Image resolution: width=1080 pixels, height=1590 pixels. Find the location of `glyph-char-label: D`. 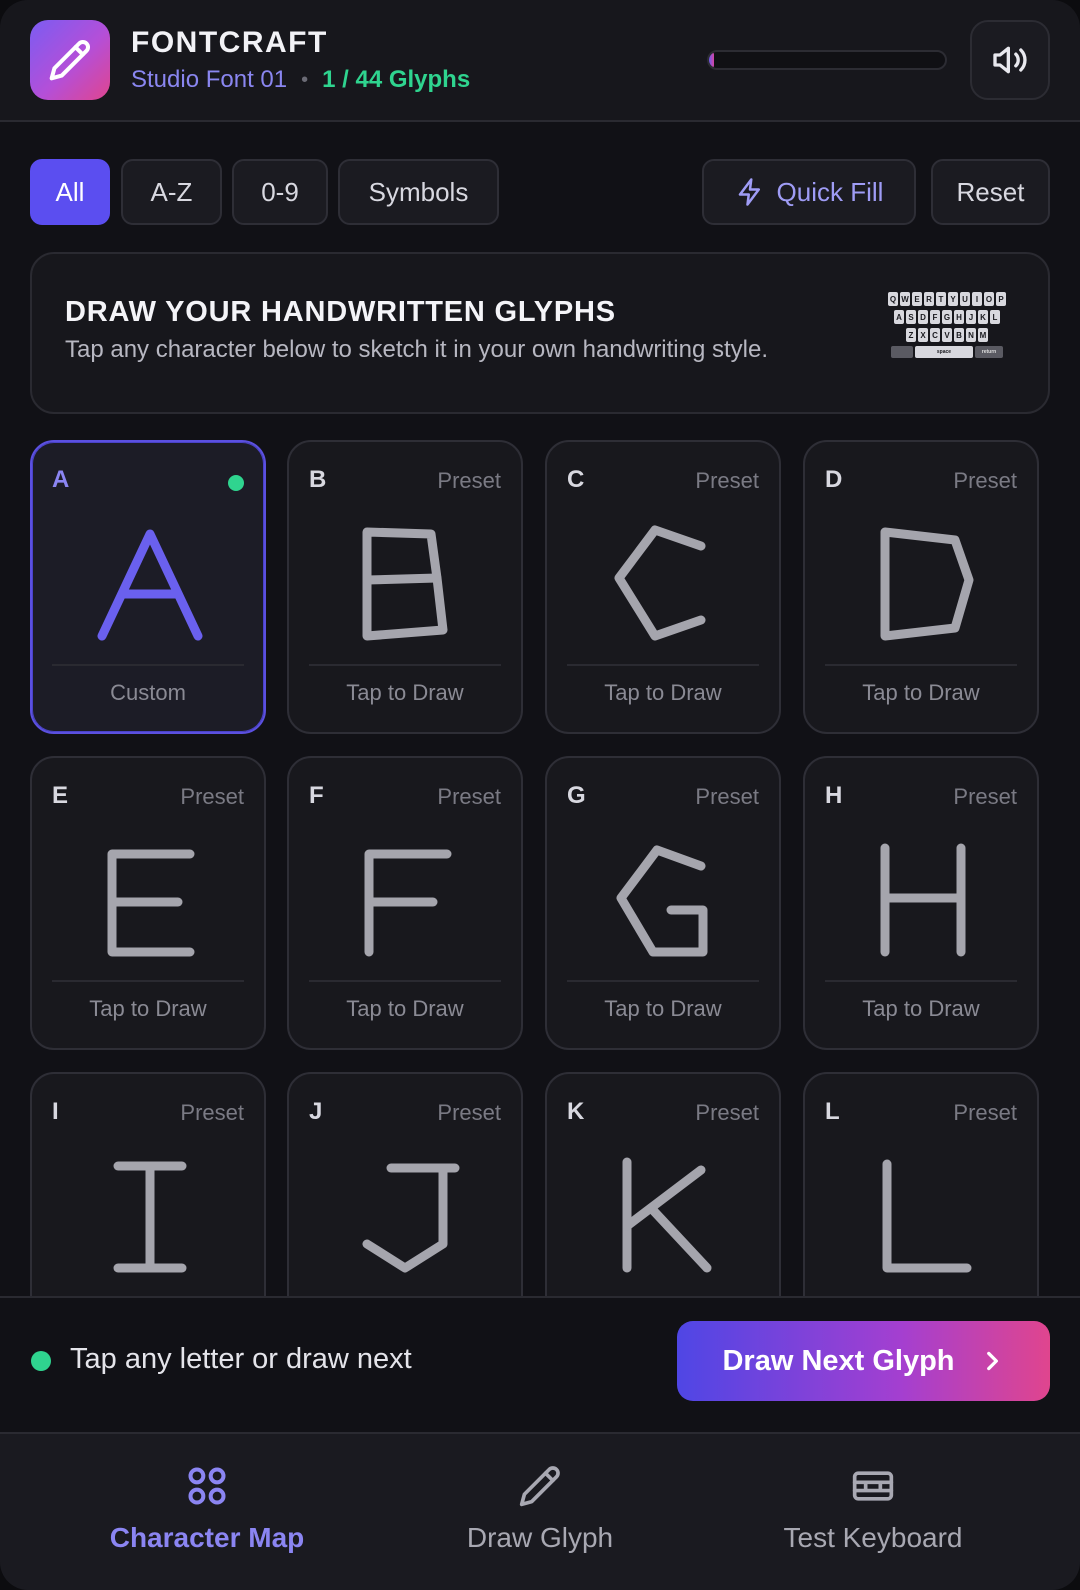

glyph-char-label: D is located at coordinates (834, 479).